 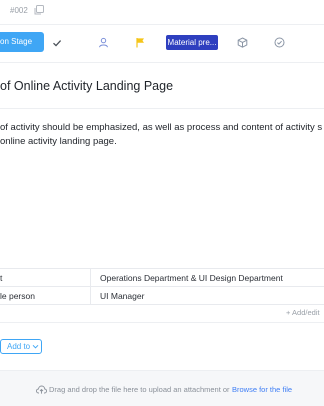 What do you see at coordinates (162, 12) in the screenshot?
I see `task-id-bar` at bounding box center [162, 12].